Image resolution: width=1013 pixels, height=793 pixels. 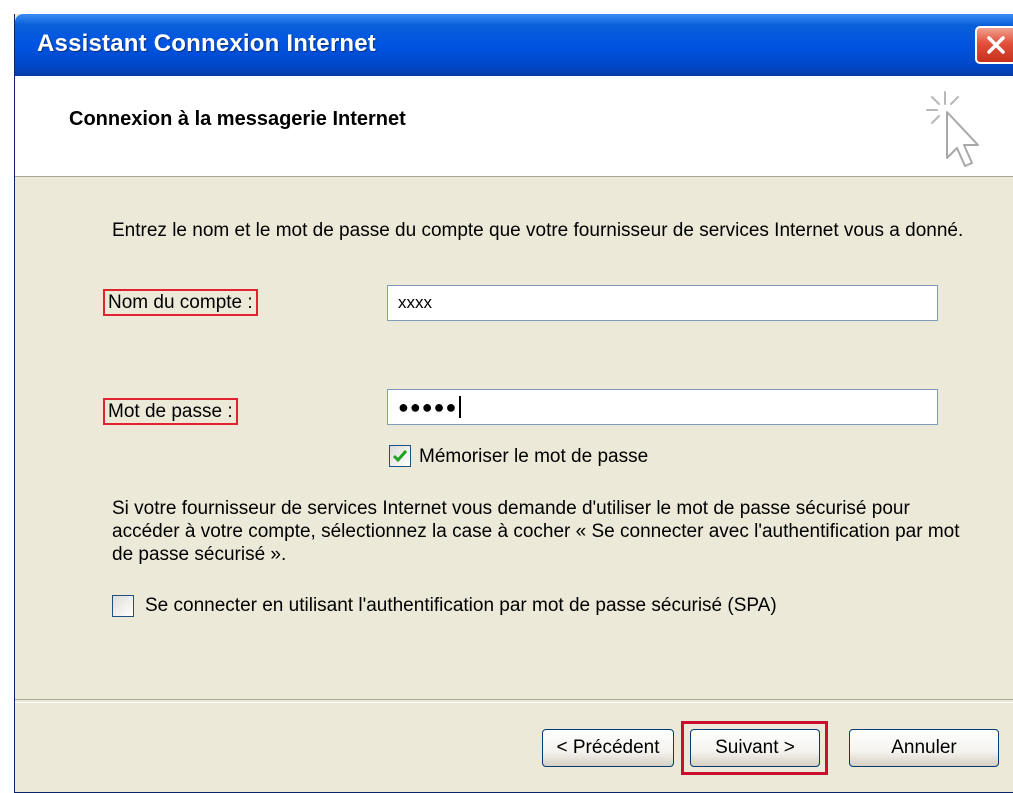 What do you see at coordinates (237, 119) in the screenshot?
I see `page-heading: Connexion à la messagerie Internet` at bounding box center [237, 119].